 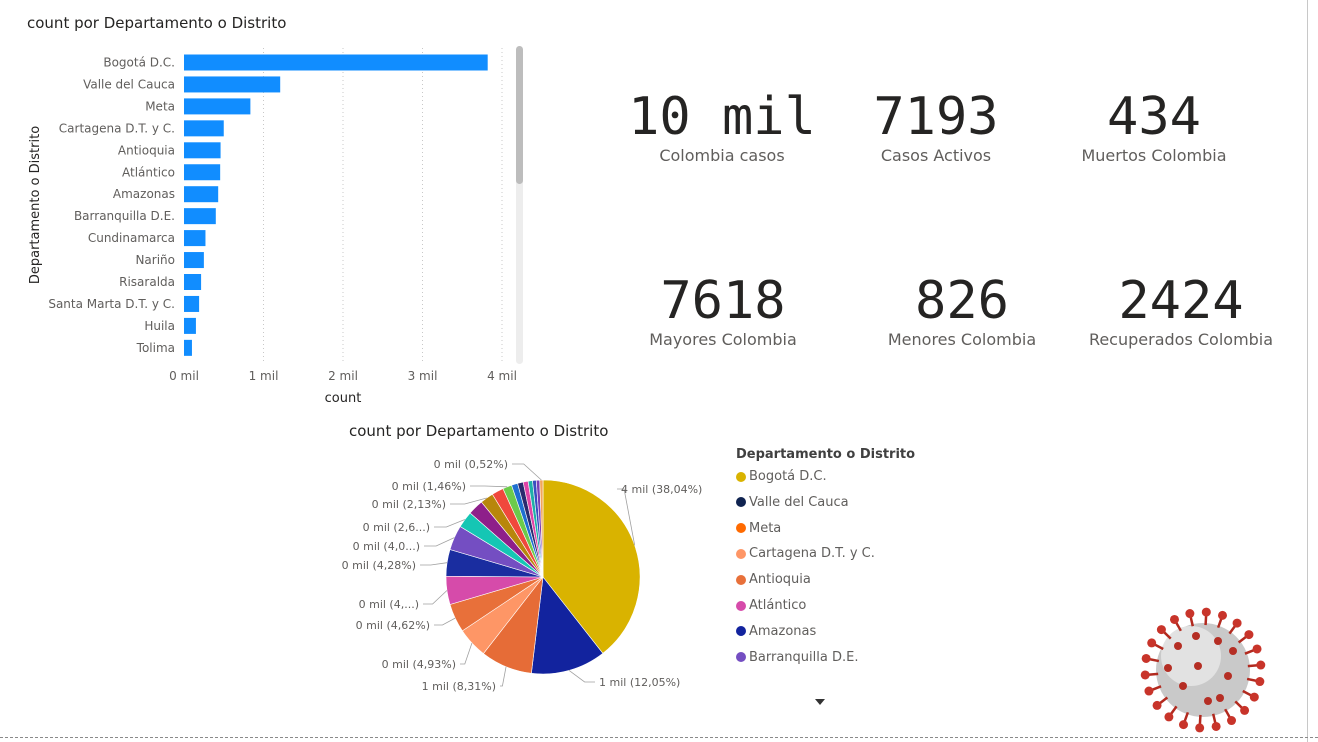 What do you see at coordinates (659, 737) in the screenshot?
I see `canvas-bottom-border` at bounding box center [659, 737].